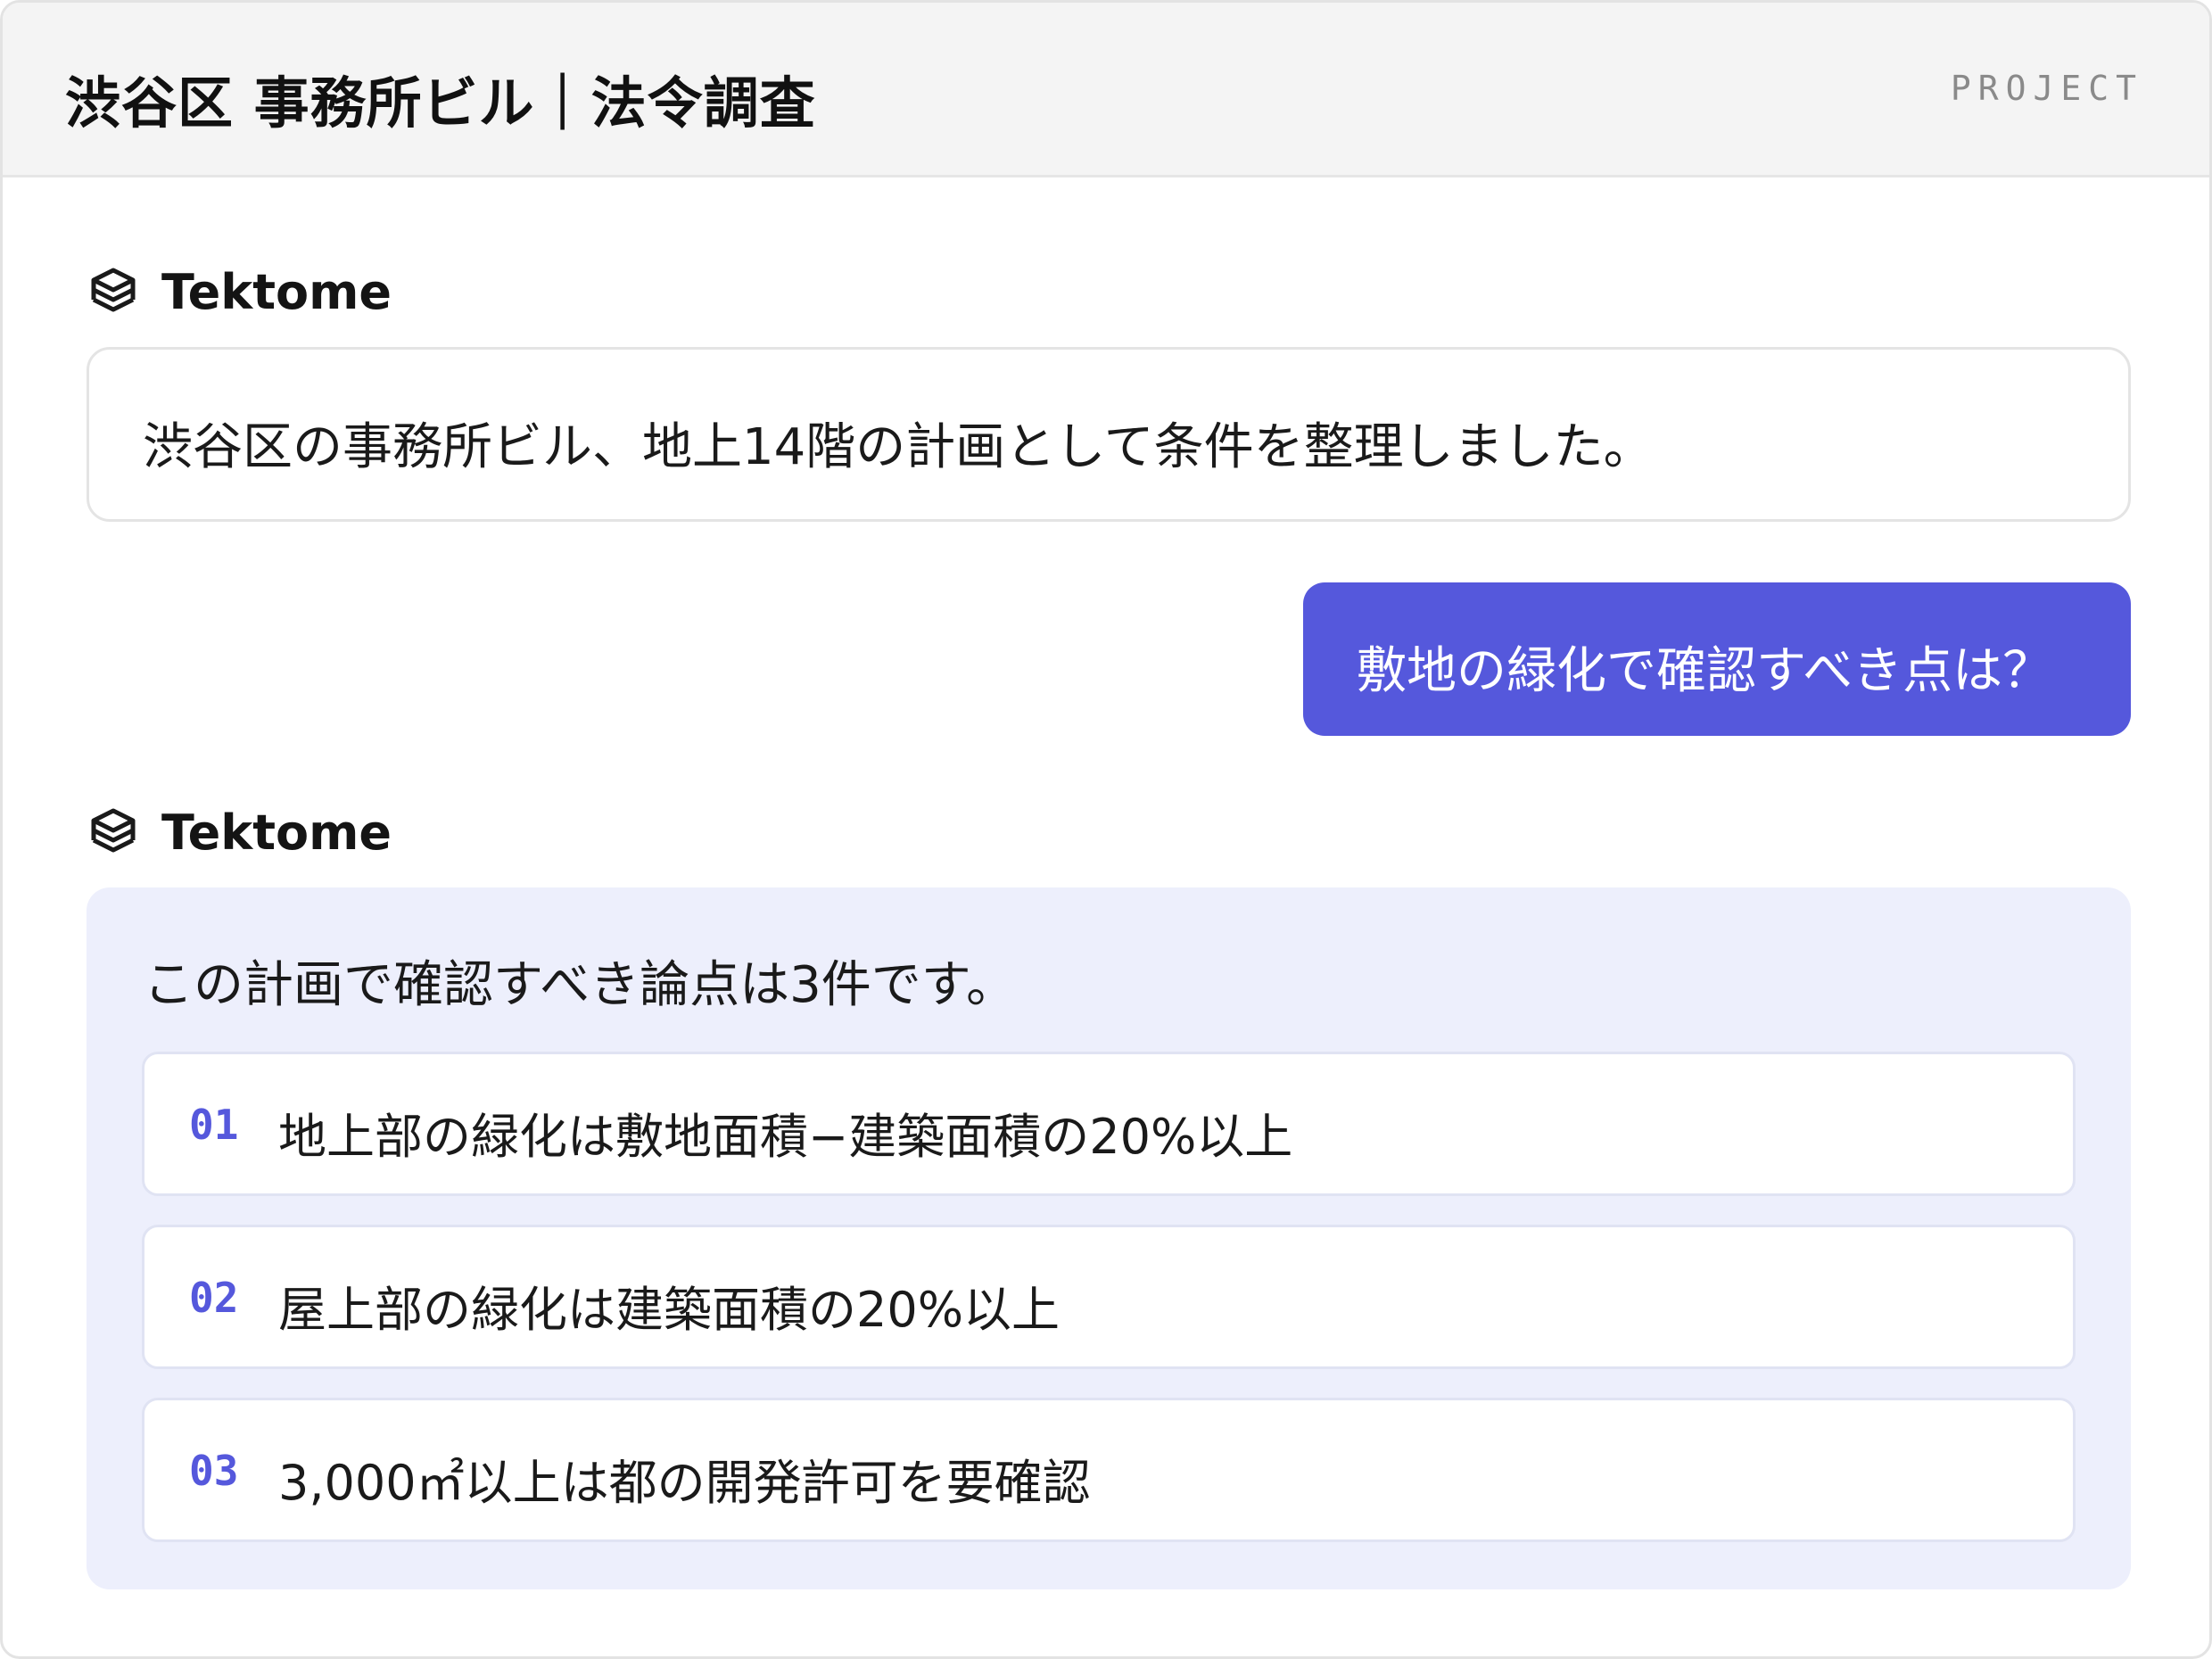  What do you see at coordinates (1705, 671) in the screenshot?
I see `user-message-text: 敷地の緑化で確認すべき点は？` at bounding box center [1705, 671].